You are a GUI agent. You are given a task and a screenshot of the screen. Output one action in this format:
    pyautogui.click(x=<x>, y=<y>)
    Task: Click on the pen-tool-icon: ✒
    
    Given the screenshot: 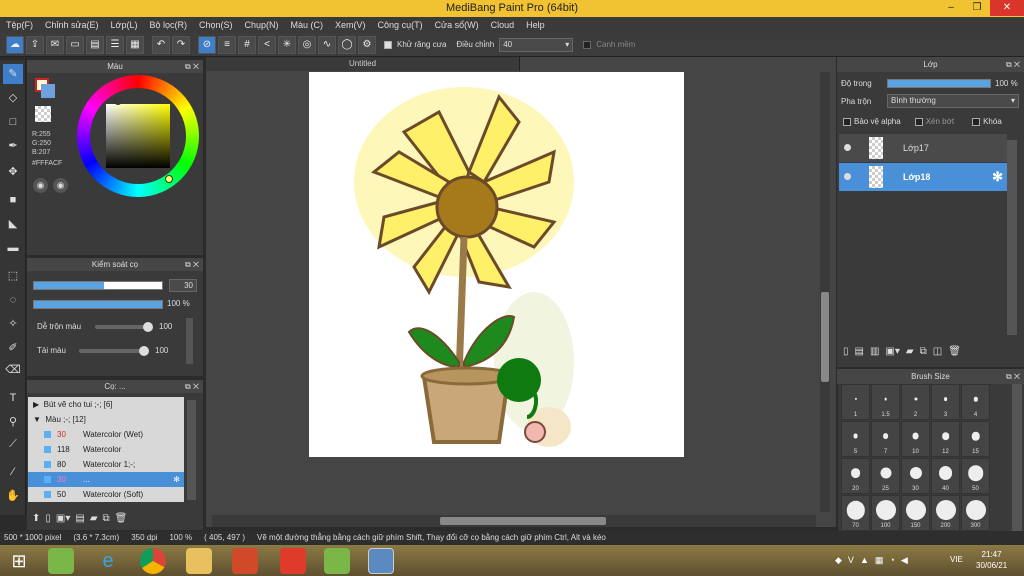 What is the action you would take?
    pyautogui.click(x=13, y=146)
    